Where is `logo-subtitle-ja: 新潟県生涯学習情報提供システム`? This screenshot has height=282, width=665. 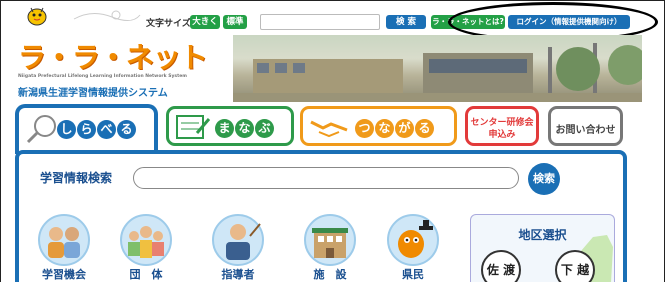
logo-subtitle-ja: 新潟県生涯学習情報提供システム is located at coordinates (93, 93).